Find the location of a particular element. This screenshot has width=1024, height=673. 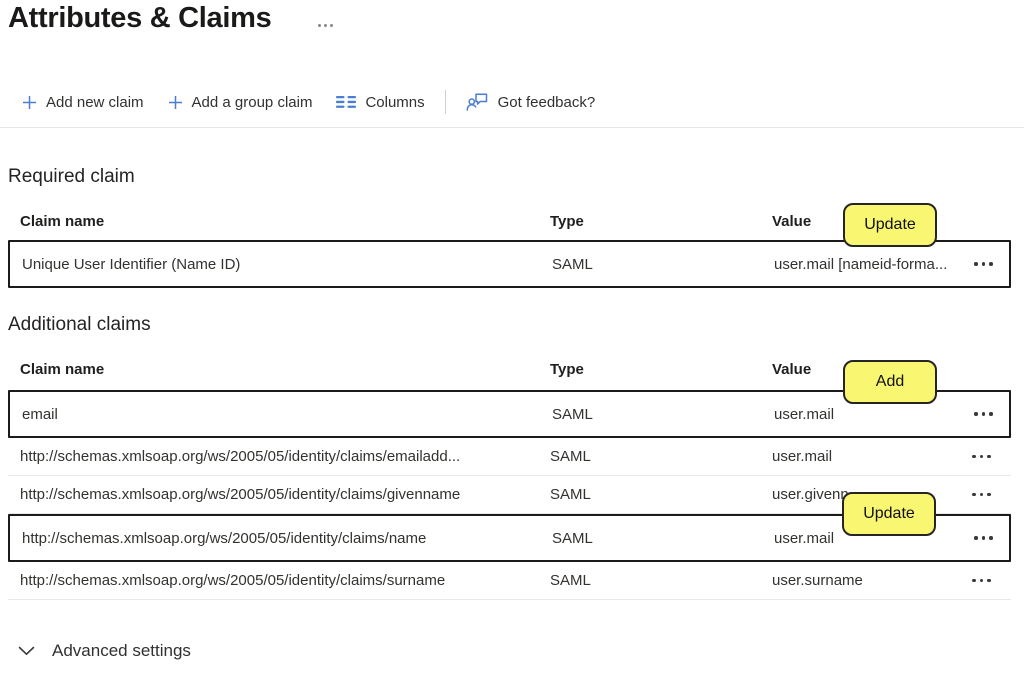

page-more-options-icon is located at coordinates (325, 25).